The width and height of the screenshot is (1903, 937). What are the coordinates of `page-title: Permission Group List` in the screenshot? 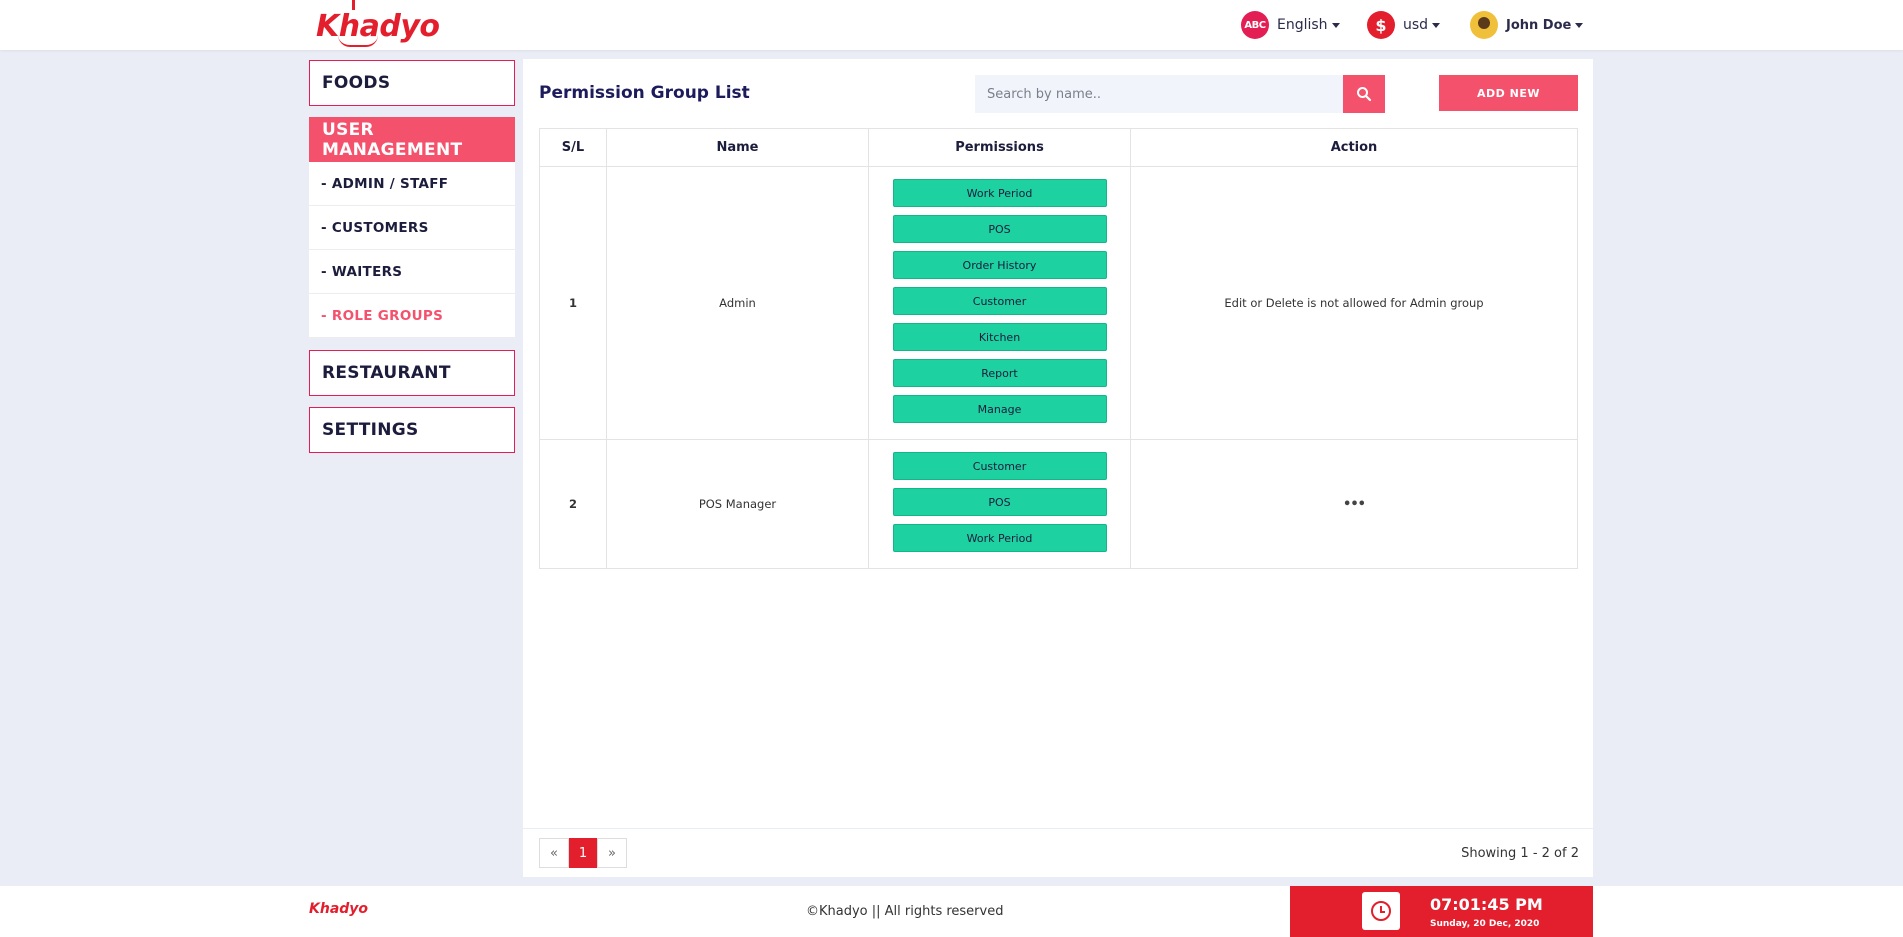 It's located at (644, 93).